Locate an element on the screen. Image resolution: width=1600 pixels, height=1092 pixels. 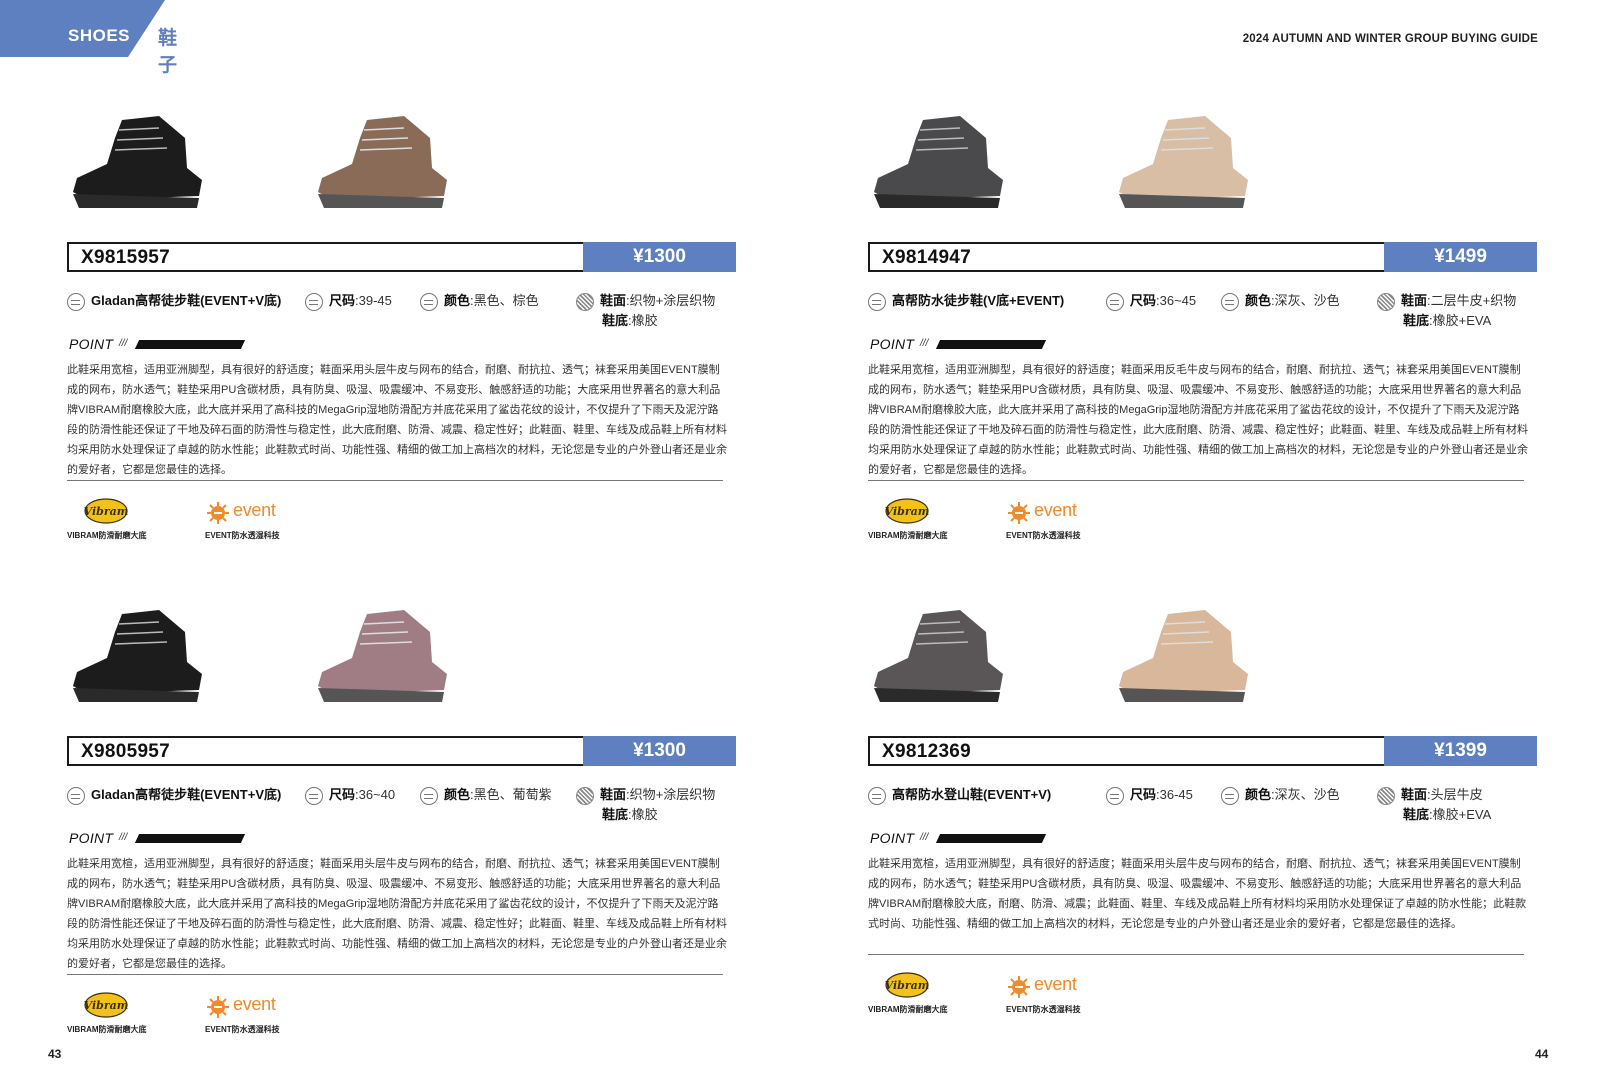
spec-size: 尺码:36~40 is located at coordinates (350, 794).